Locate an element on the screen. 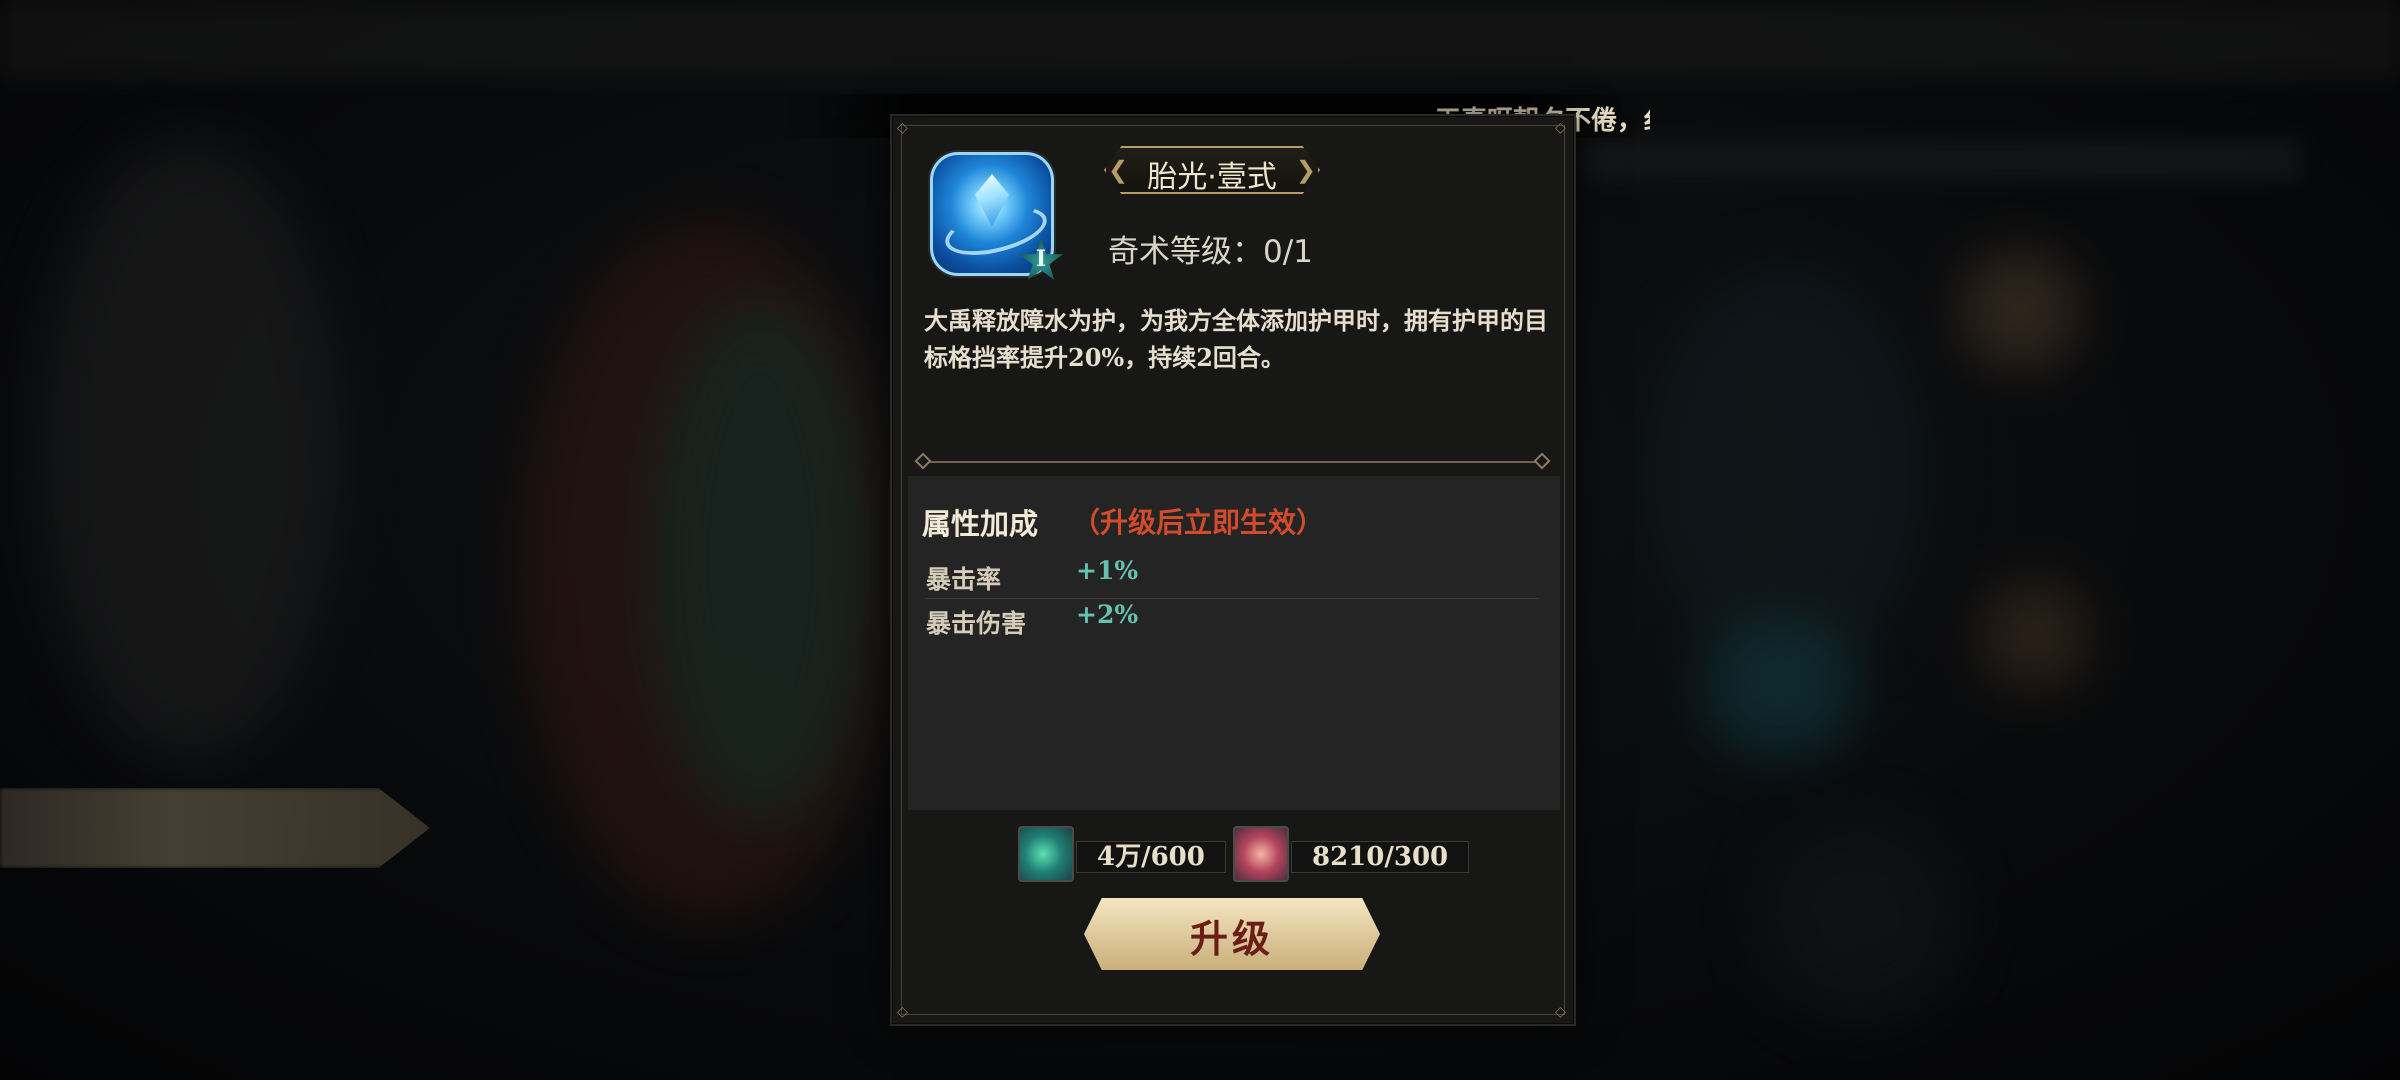 This screenshot has width=2400, height=1080. attribute-note: （升级后立即生效） is located at coordinates (1198, 522).